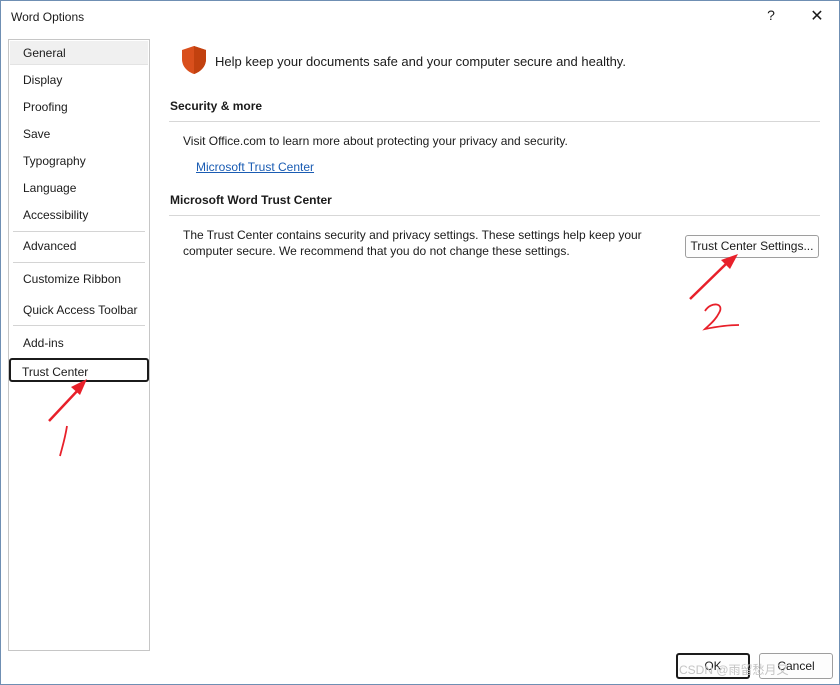 This screenshot has height=685, width=840. What do you see at coordinates (79, 161) in the screenshot?
I see `sidebar-item-typography: Typography` at bounding box center [79, 161].